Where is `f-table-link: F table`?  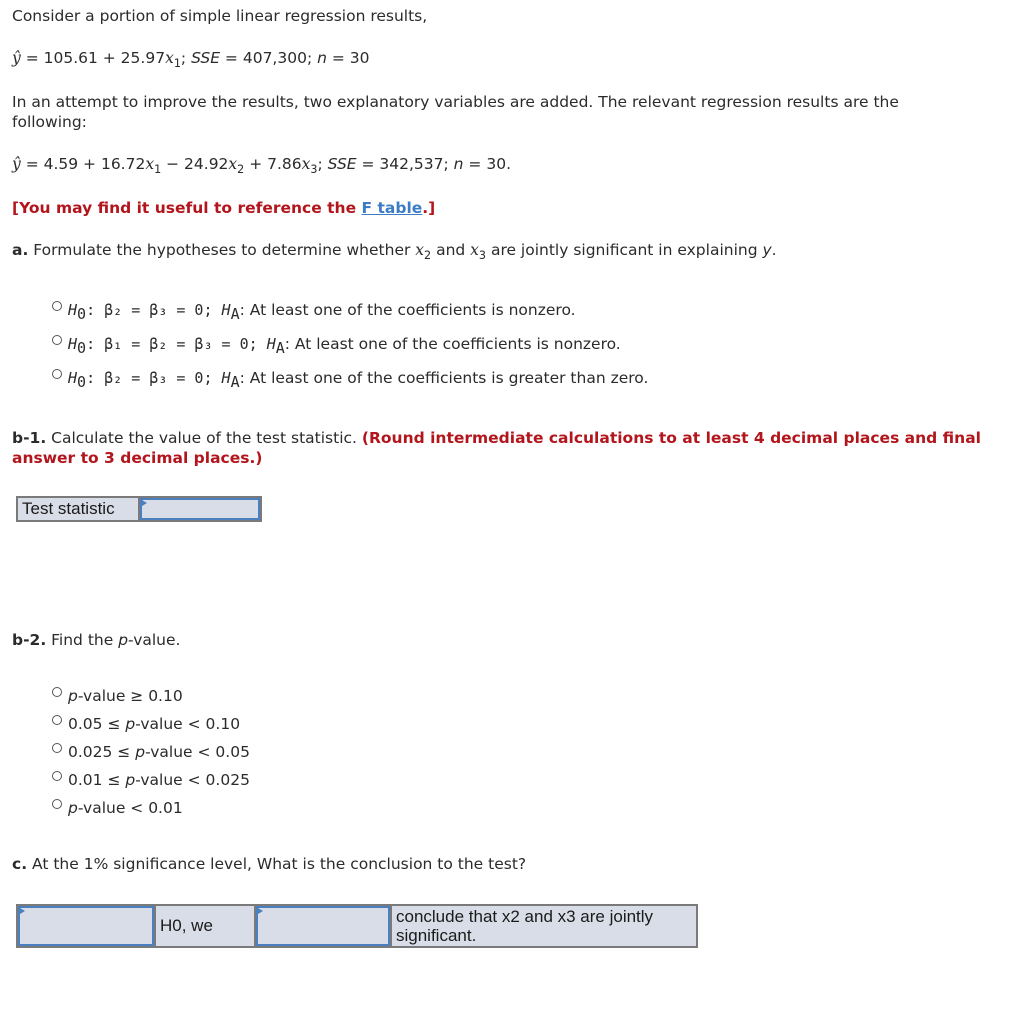
f-table-link: F table is located at coordinates (392, 208).